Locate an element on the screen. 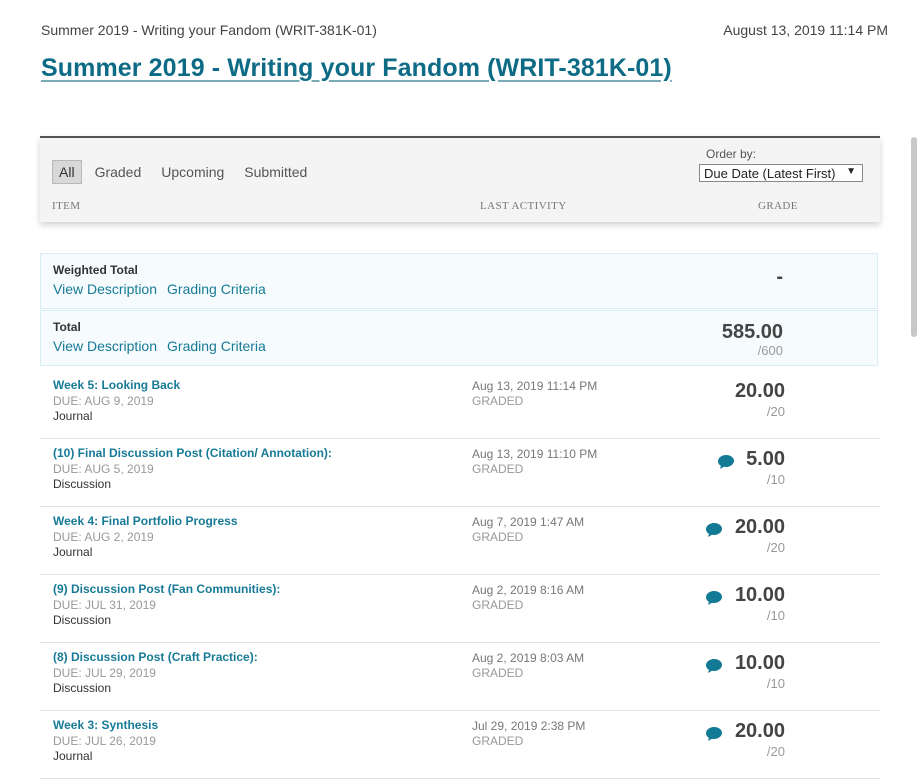 This screenshot has width=917, height=779. item-last-activity: Aug 2, 2019 8:03 AM is located at coordinates (528, 658).